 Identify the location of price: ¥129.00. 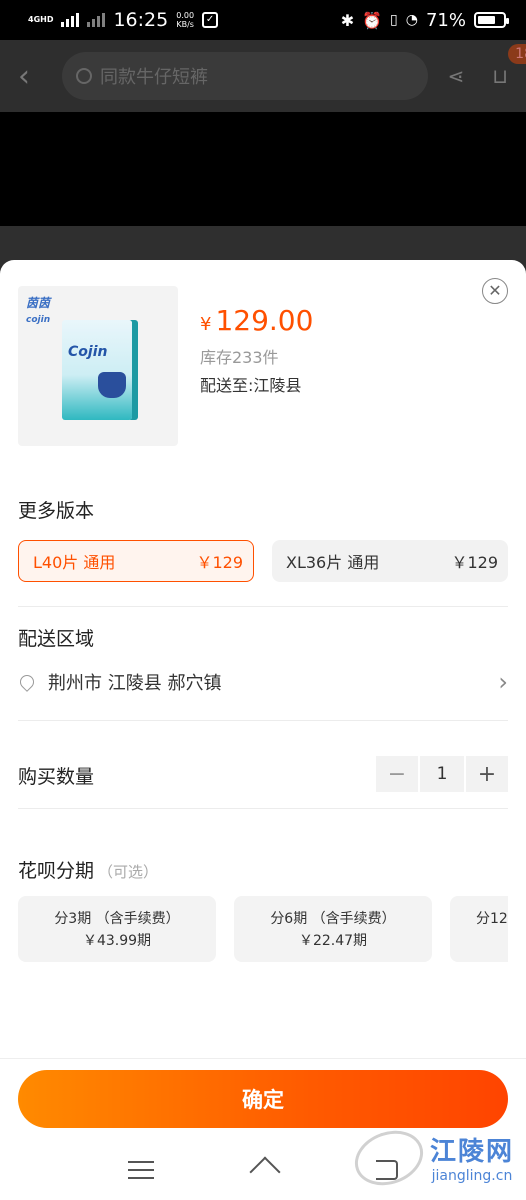
(257, 320).